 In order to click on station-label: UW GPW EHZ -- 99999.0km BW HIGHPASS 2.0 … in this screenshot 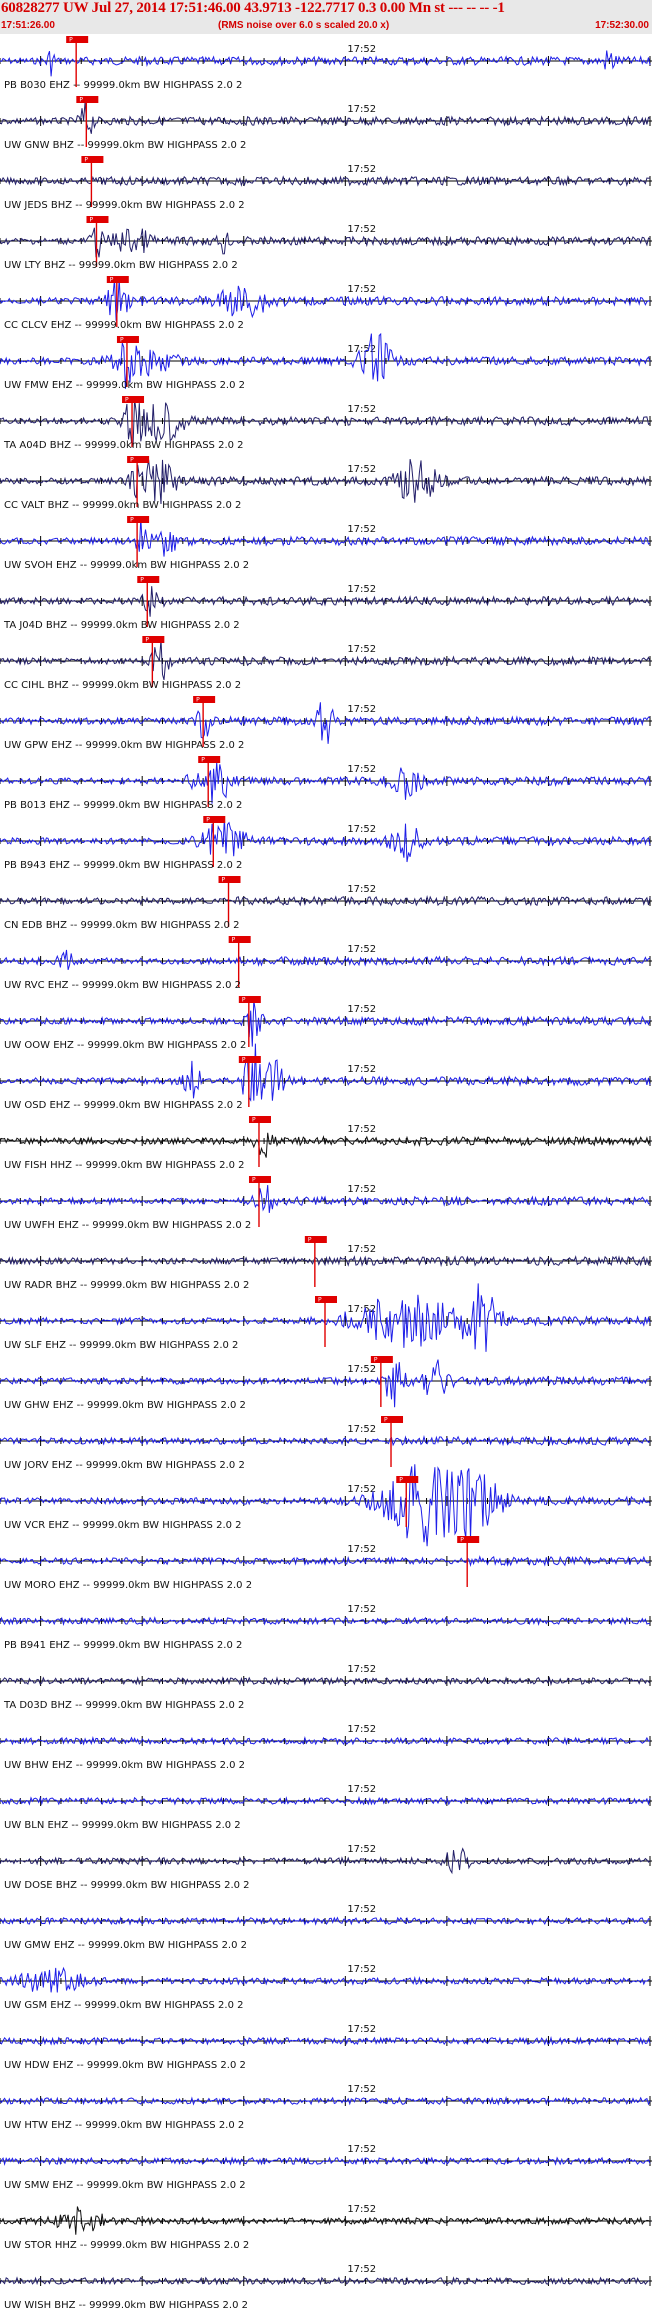, I will do `click(124, 745)`.